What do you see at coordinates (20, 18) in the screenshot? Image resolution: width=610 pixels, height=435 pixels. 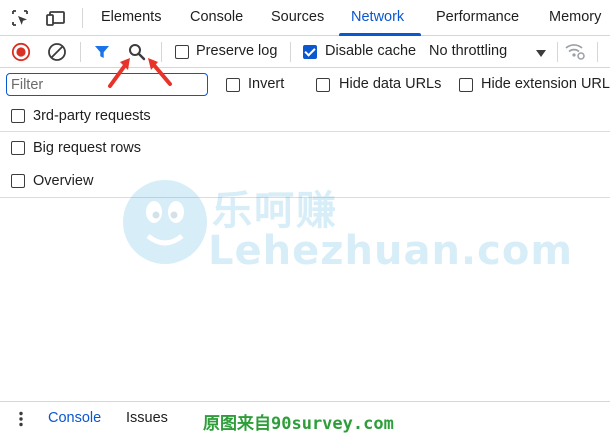 I see `inspect-element-icon` at bounding box center [20, 18].